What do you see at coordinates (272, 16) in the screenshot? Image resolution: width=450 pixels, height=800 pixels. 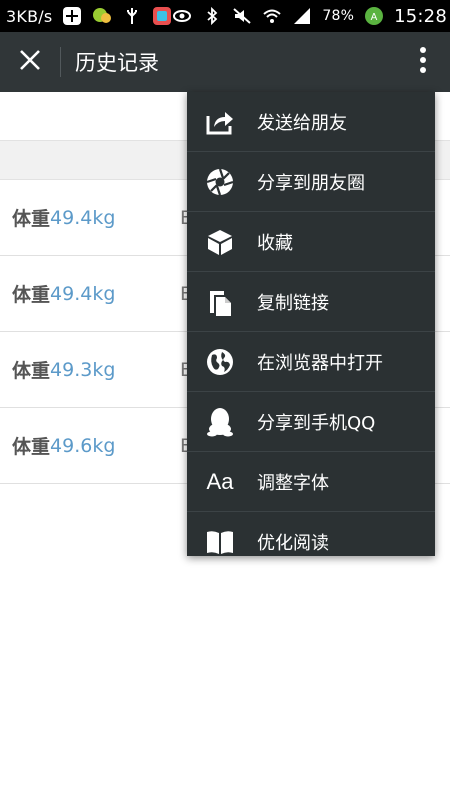 I see `wifi-icon` at bounding box center [272, 16].